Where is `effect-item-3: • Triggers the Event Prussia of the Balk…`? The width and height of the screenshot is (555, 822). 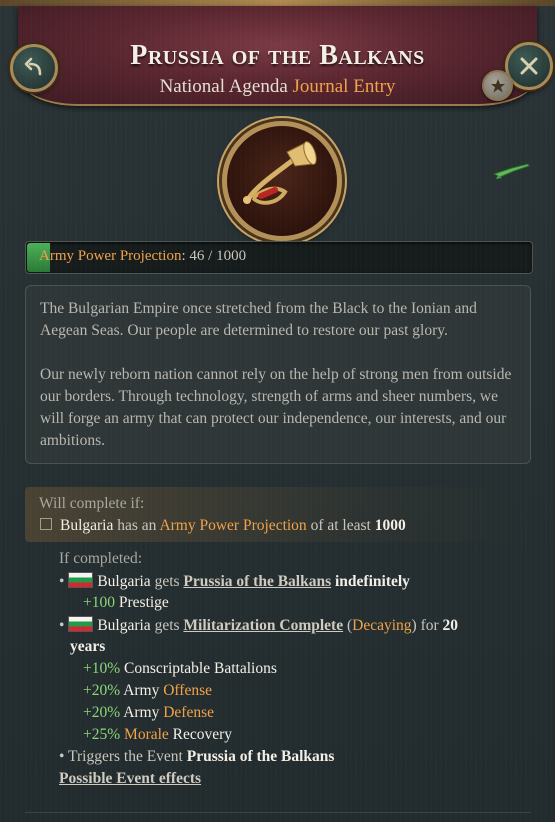 effect-item-3: • Triggers the Event Prussia of the Balk… is located at coordinates (196, 757).